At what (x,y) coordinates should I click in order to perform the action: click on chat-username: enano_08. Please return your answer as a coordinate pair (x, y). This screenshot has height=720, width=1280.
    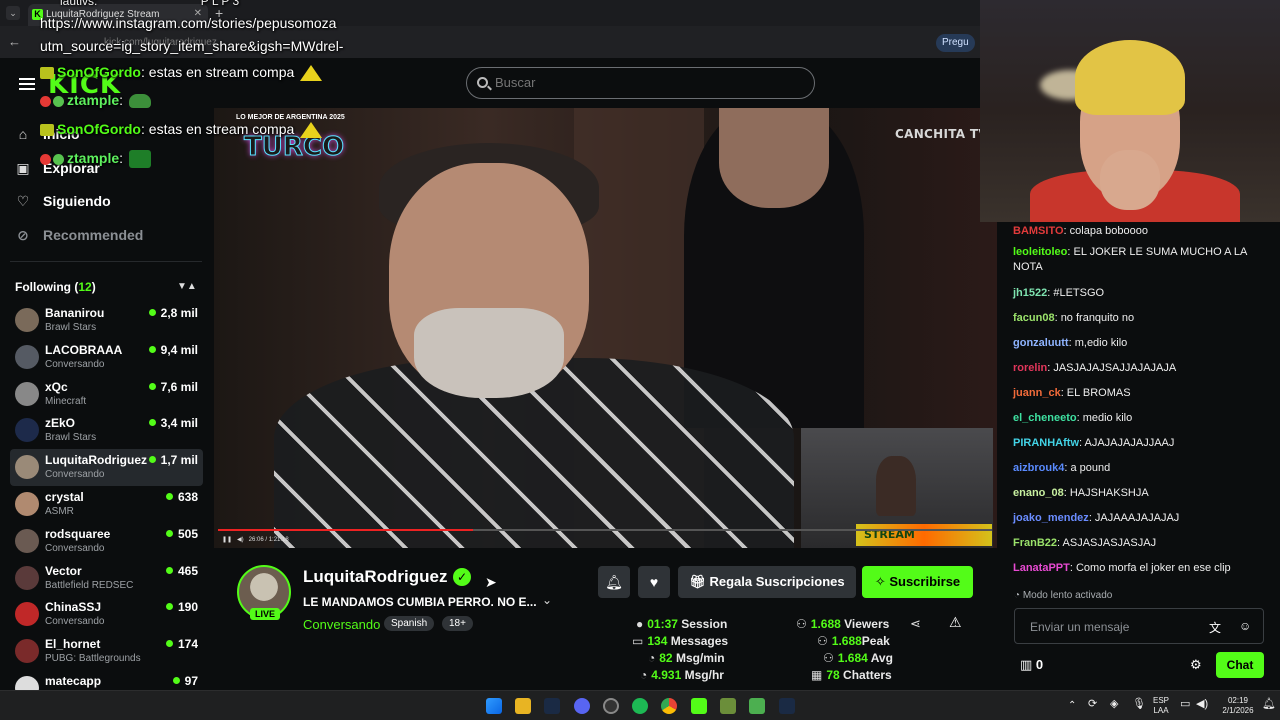
    Looking at the image, I should click on (1038, 493).